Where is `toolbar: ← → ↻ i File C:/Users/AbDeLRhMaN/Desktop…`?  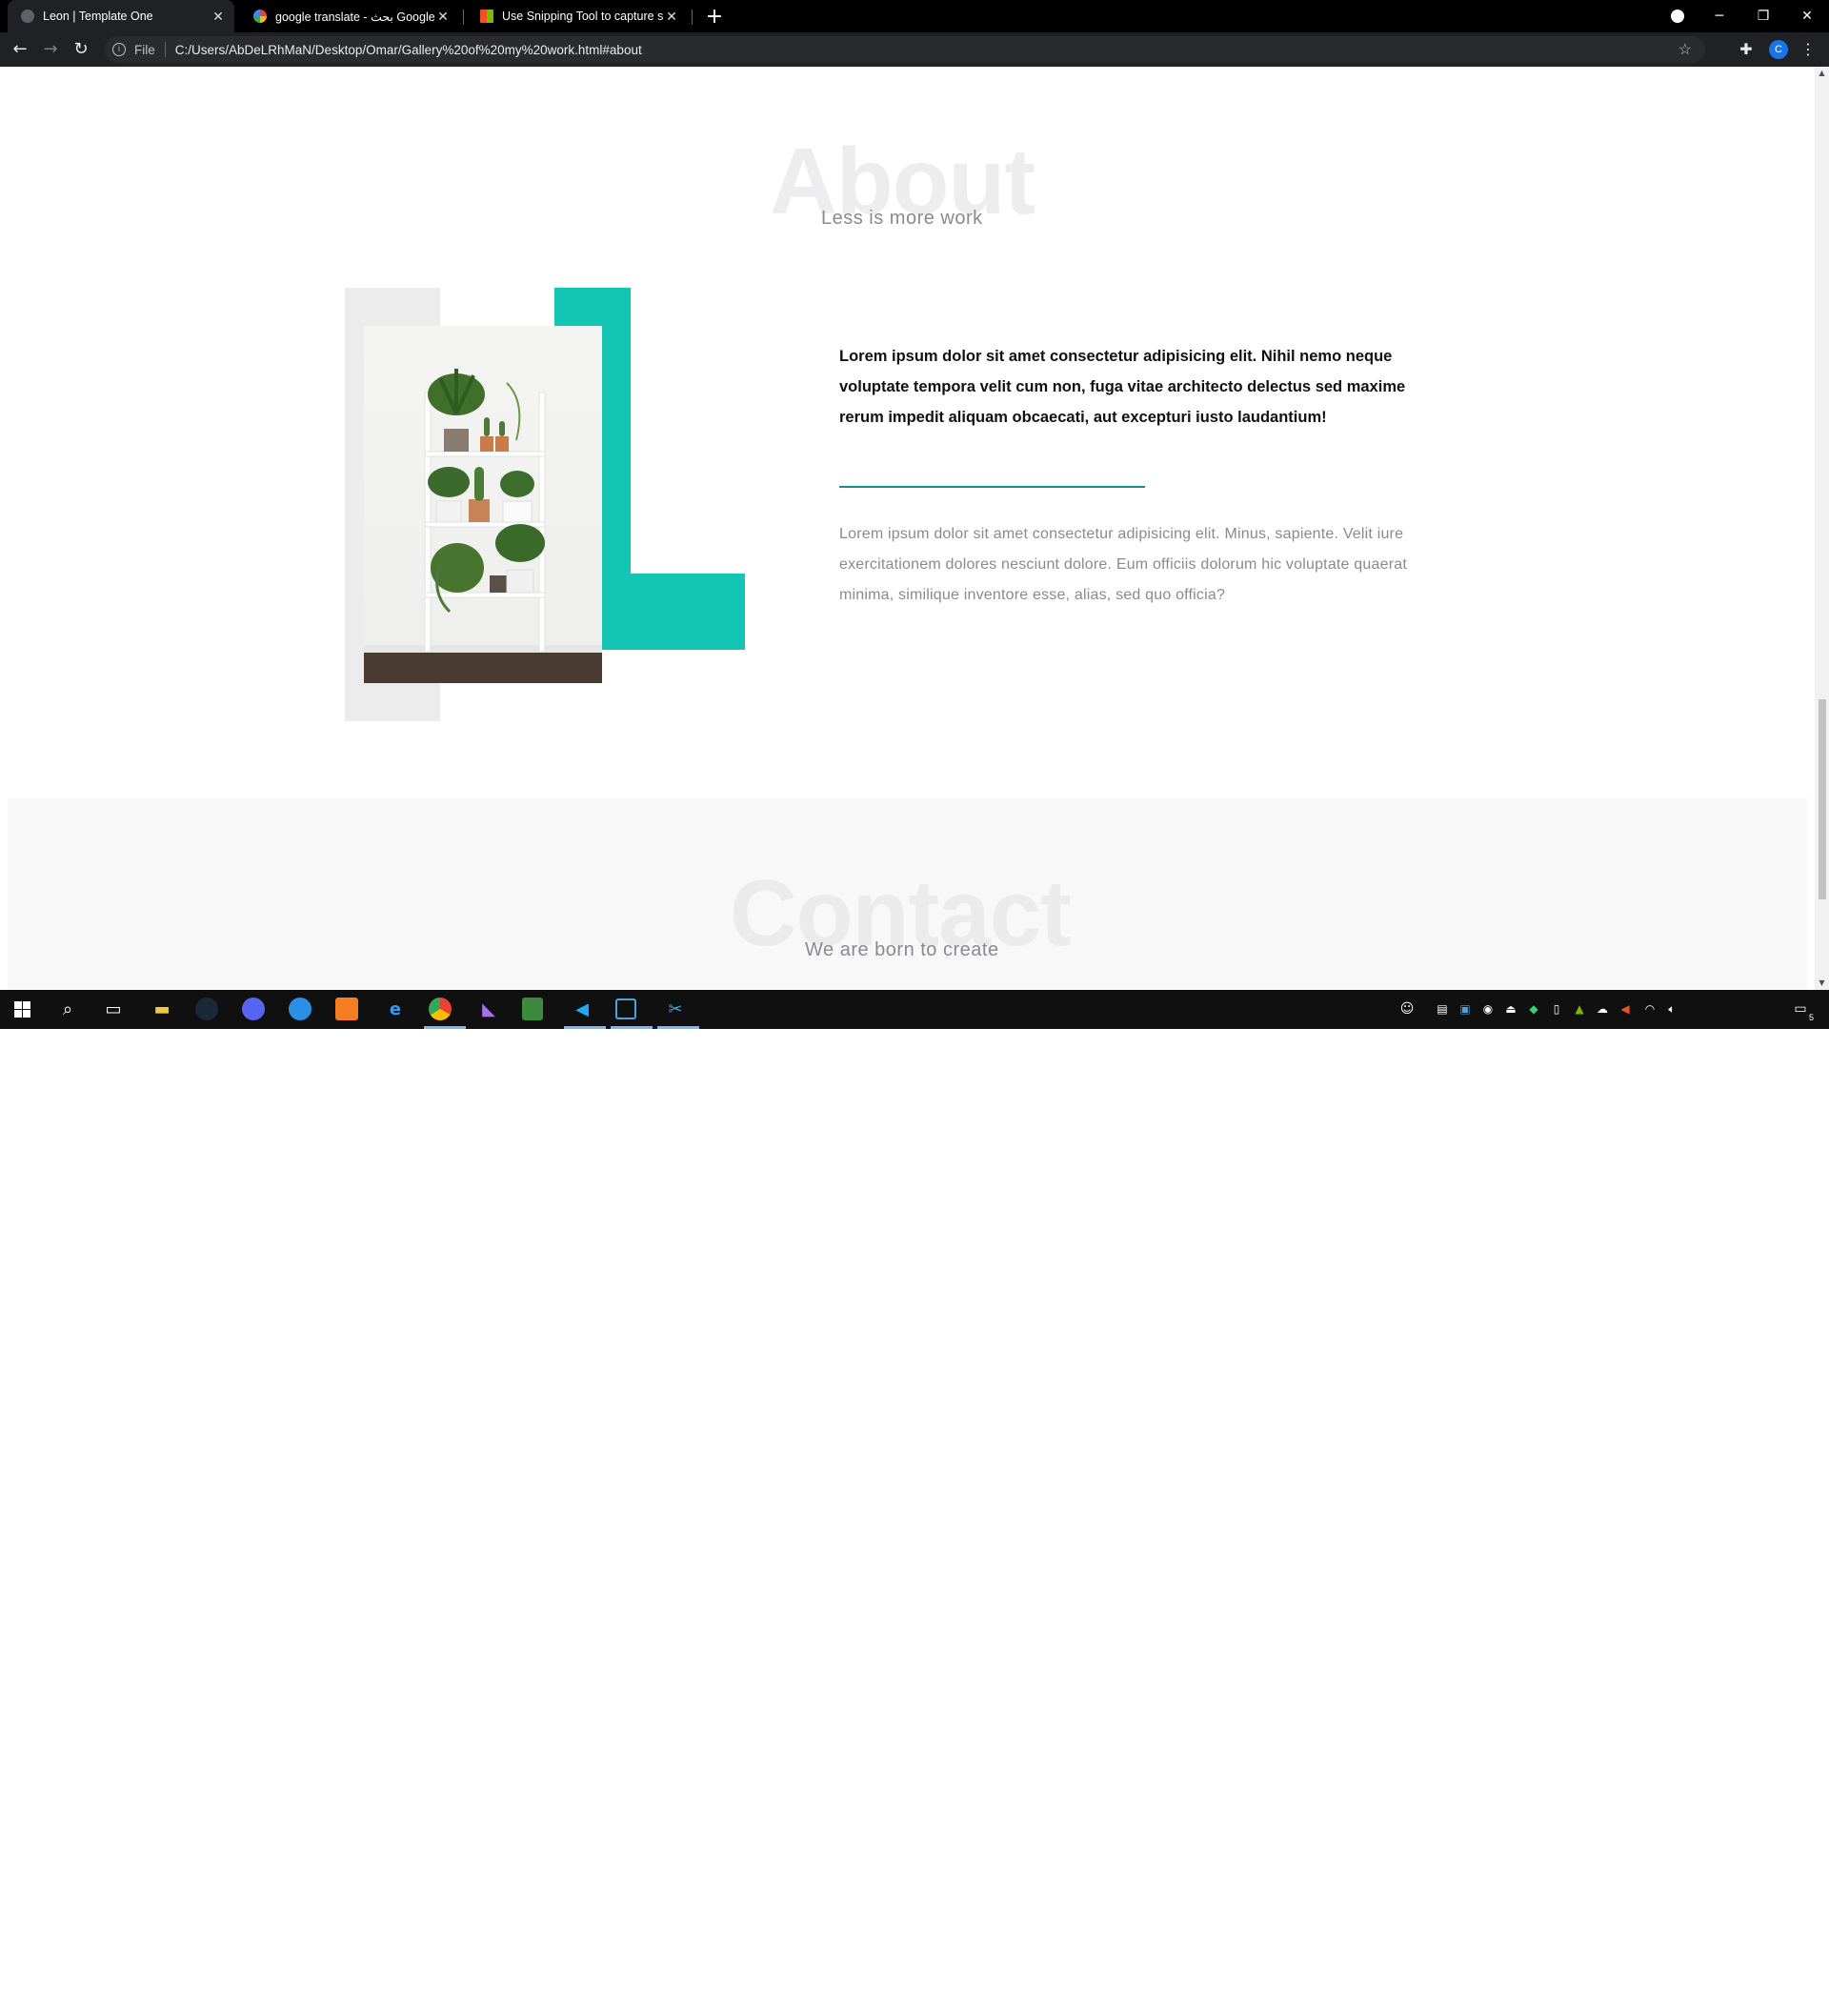
toolbar: ← → ↻ i File C:/Users/AbDeLRhMaN/Desktop… is located at coordinates (914, 49).